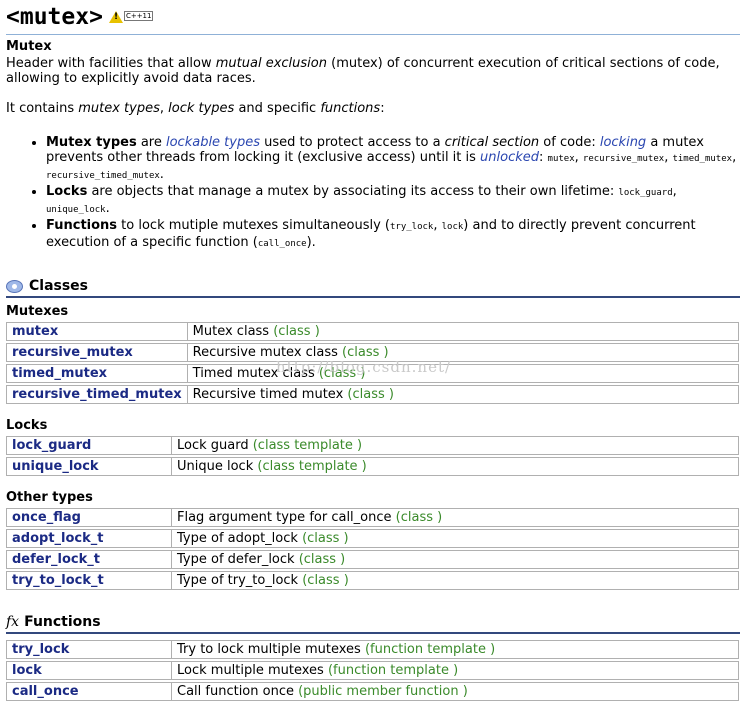 This screenshot has height=717, width=744. Describe the element at coordinates (462, 352) in the screenshot. I see `class-description: Recursive mutex class (class )` at that location.